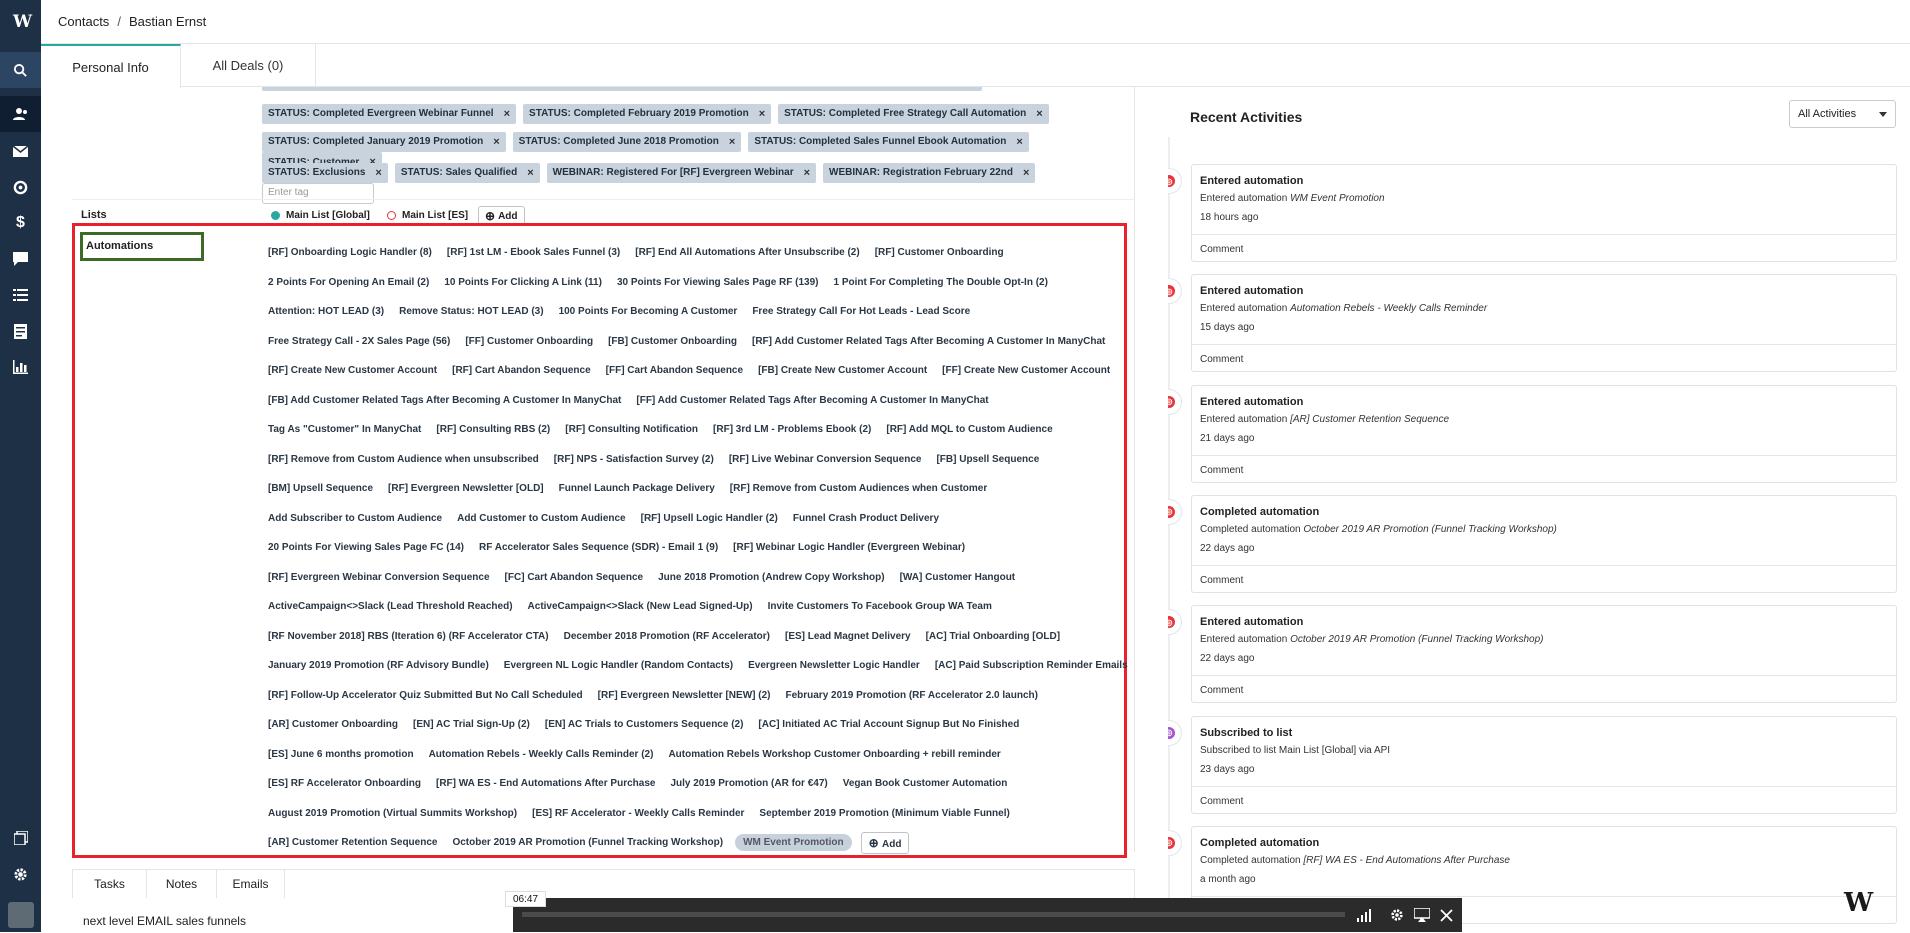 The height and width of the screenshot is (933, 1910). What do you see at coordinates (521, 370) in the screenshot?
I see `automation-tag: [RF] Cart Abandon Sequence` at bounding box center [521, 370].